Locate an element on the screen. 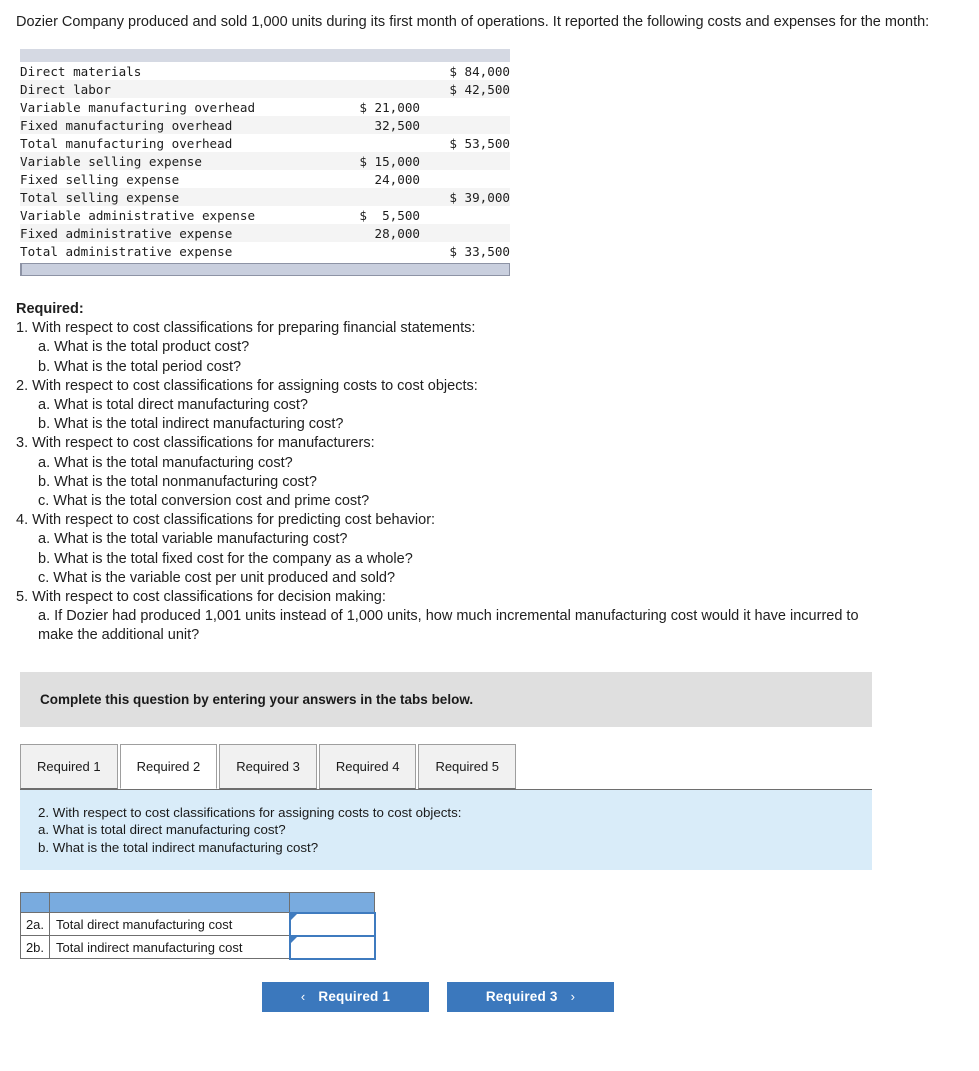  cost-row-subvalue: 24,000 is located at coordinates (397, 179).